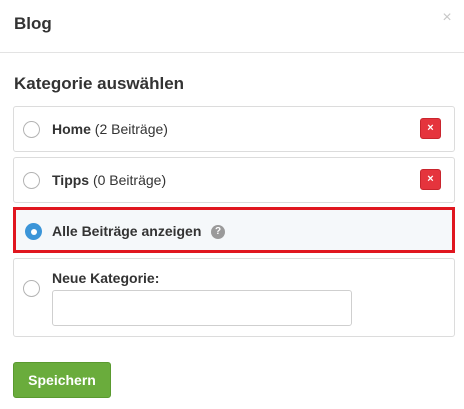 The width and height of the screenshot is (464, 409). Describe the element at coordinates (31, 288) in the screenshot. I see `radio-new-category` at that location.